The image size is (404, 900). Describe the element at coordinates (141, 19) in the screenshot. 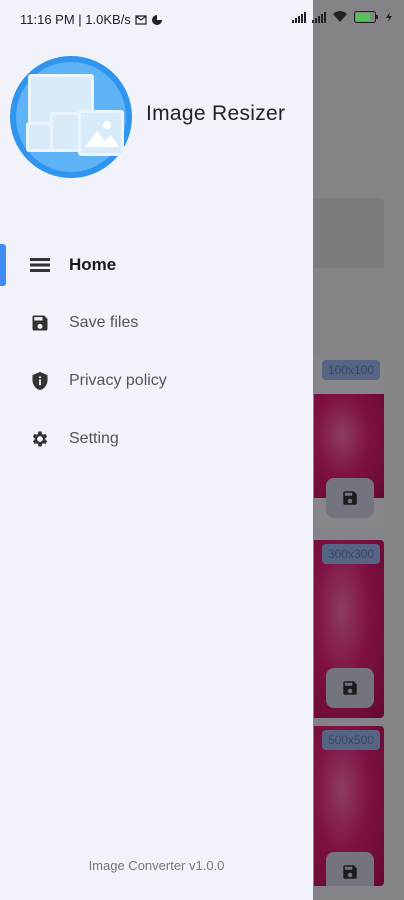

I see `mail-icon` at that location.